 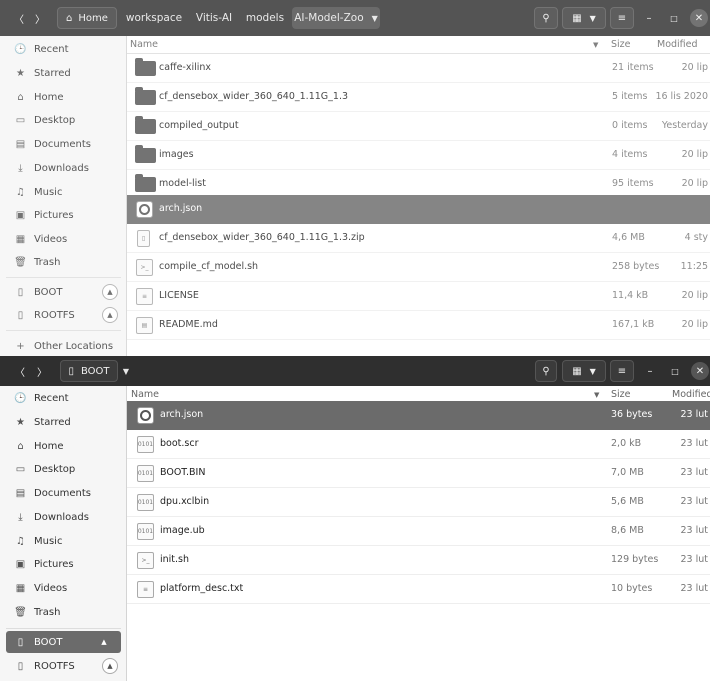 I want to click on breadcrumb-ai-model-zoo: AI-Model-Zoo ▼, so click(x=336, y=18).